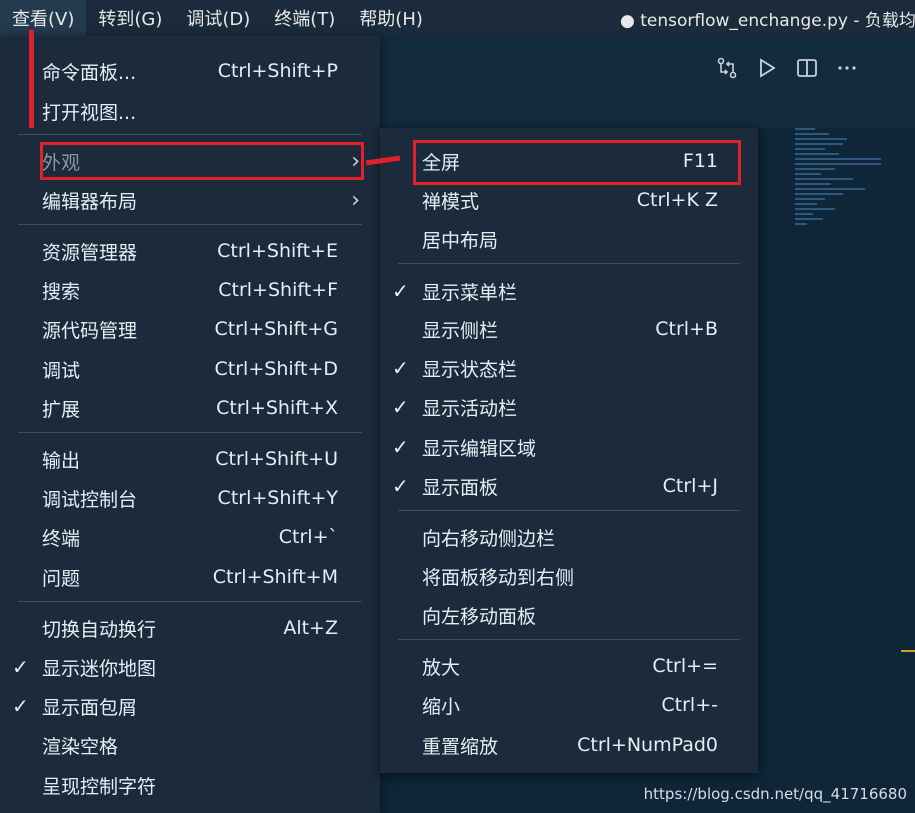  Describe the element at coordinates (908, 651) in the screenshot. I see `scrollbar-marker` at that location.